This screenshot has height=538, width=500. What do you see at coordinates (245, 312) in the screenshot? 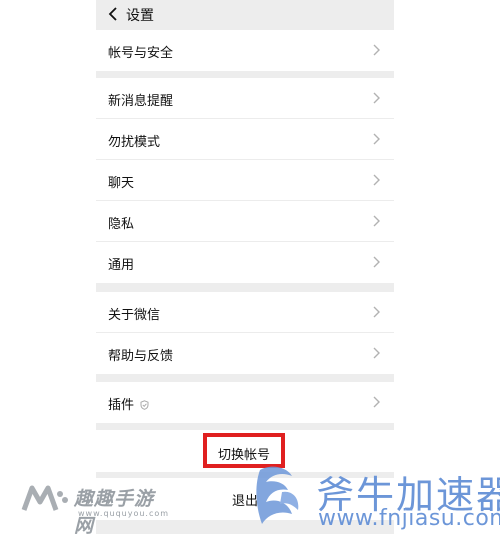
I see `settings-item-about: 关于微信` at bounding box center [245, 312].